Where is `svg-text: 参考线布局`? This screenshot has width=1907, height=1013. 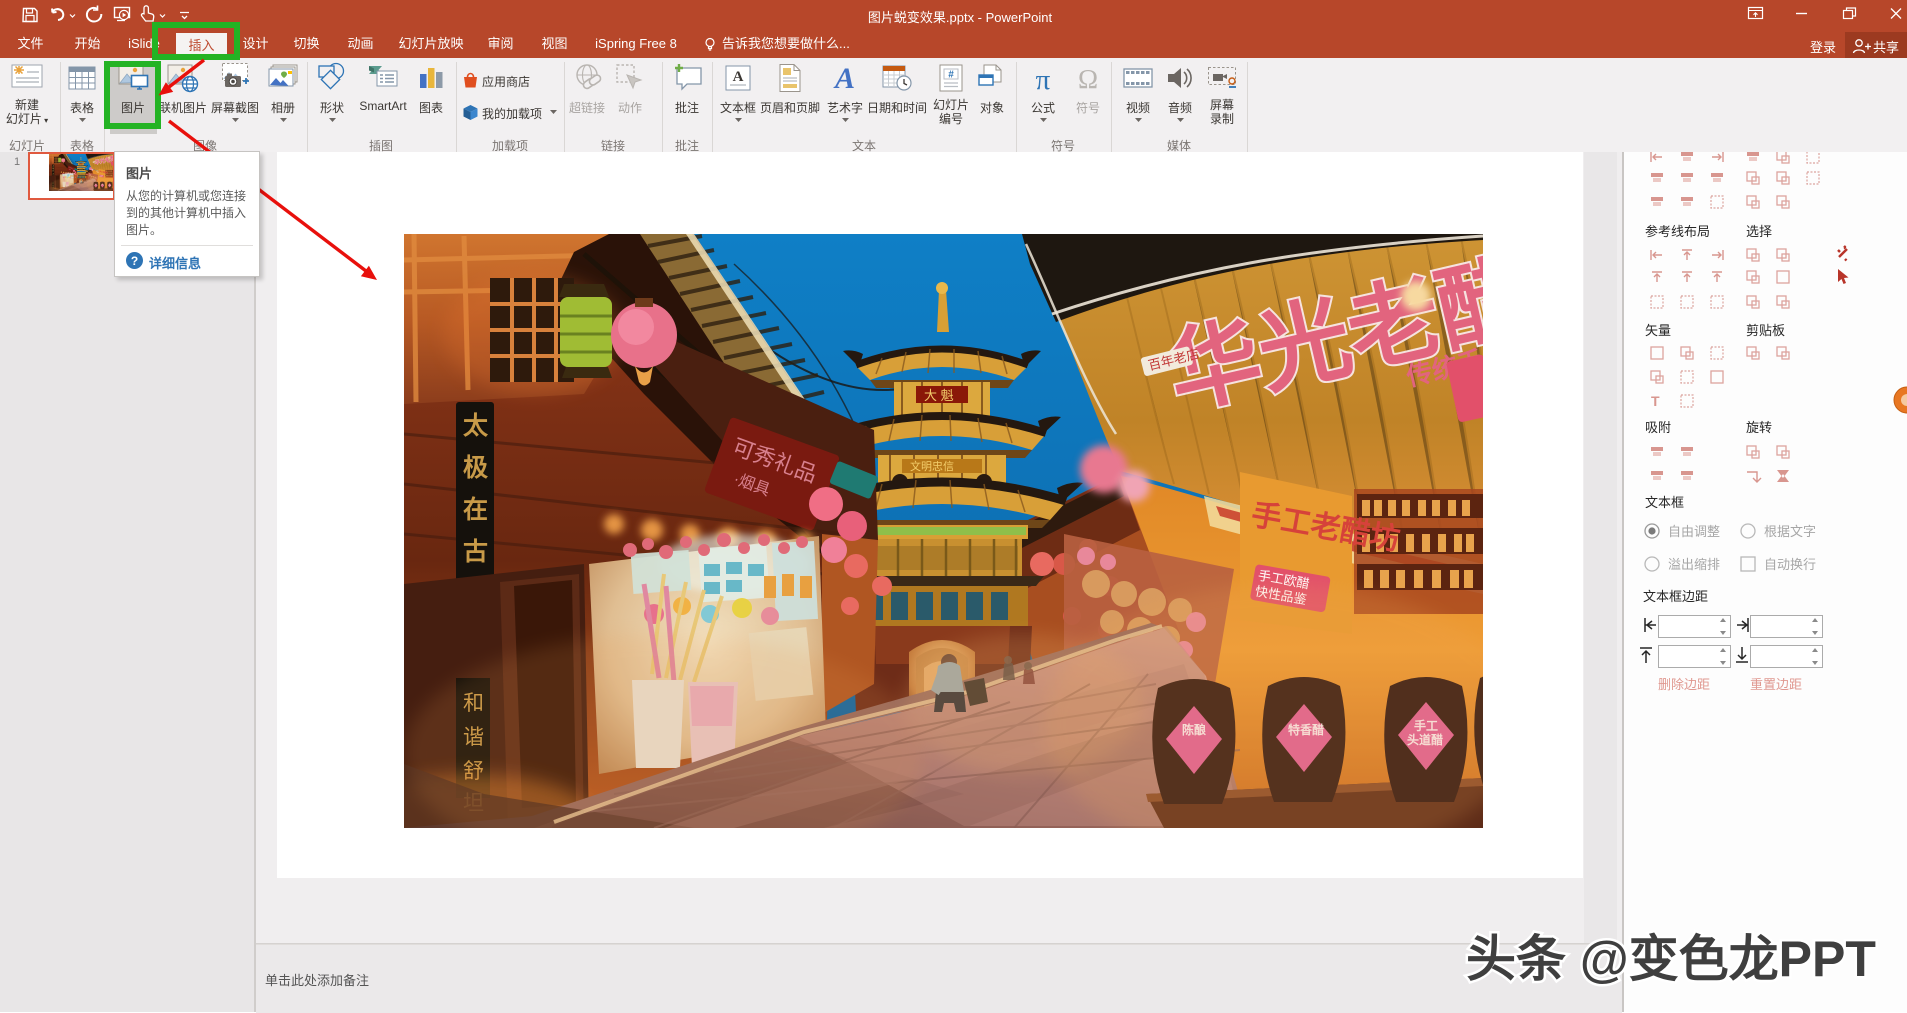 svg-text: 参考线布局 is located at coordinates (1677, 231).